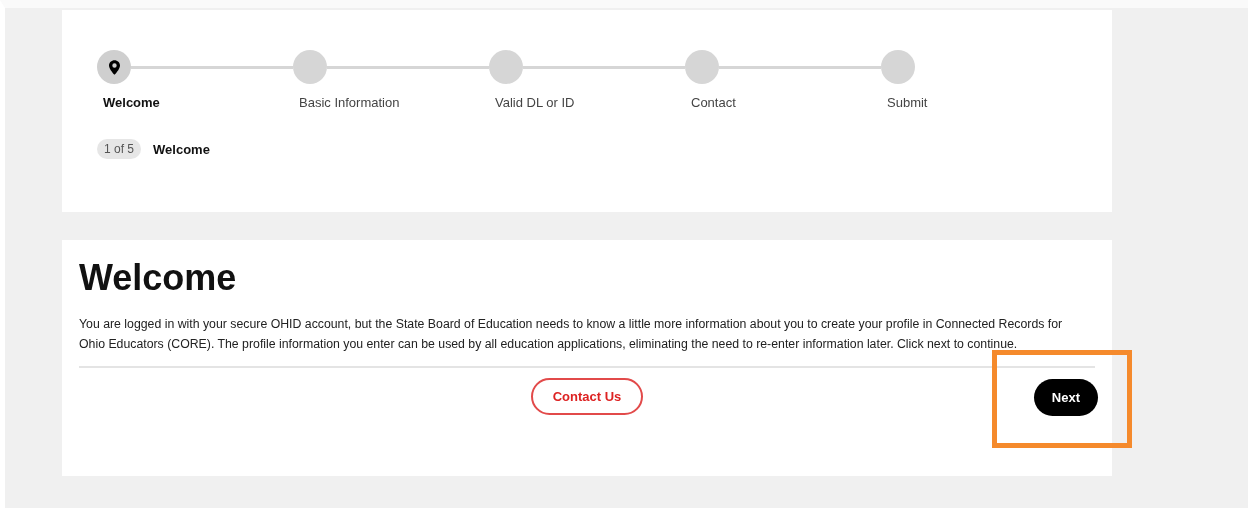  What do you see at coordinates (158, 278) in the screenshot?
I see `page-heading: Welcome` at bounding box center [158, 278].